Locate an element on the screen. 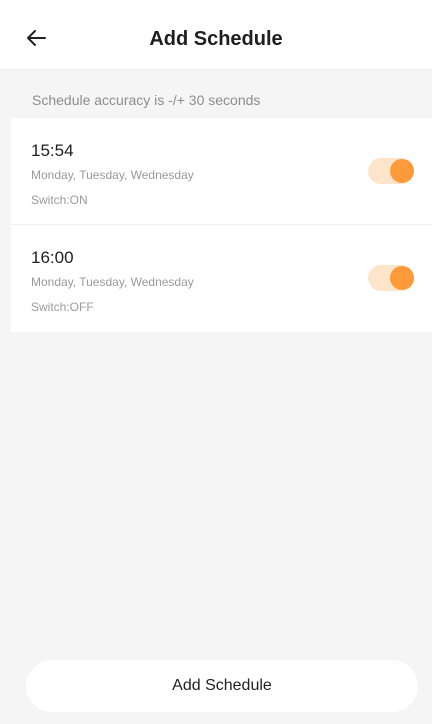 The height and width of the screenshot is (724, 432). schedule-time: 16:00 is located at coordinates (52, 257).